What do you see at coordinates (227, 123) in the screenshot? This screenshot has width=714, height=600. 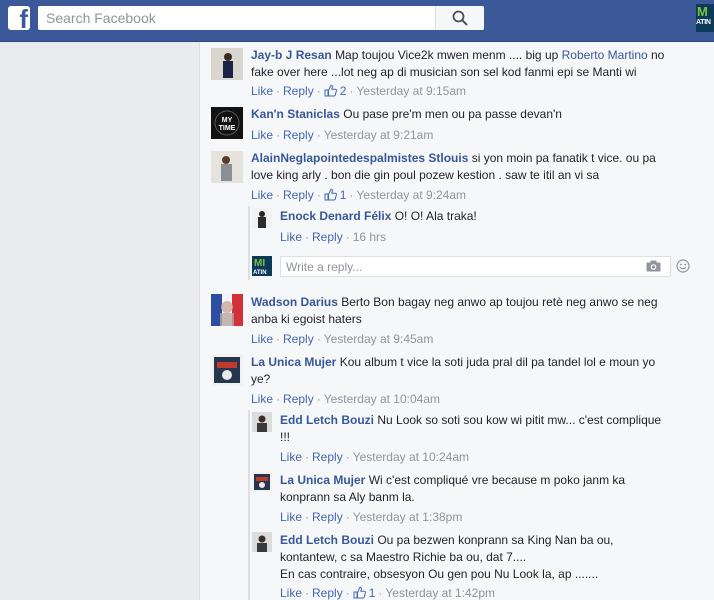 I see `avatar: MY TIME` at bounding box center [227, 123].